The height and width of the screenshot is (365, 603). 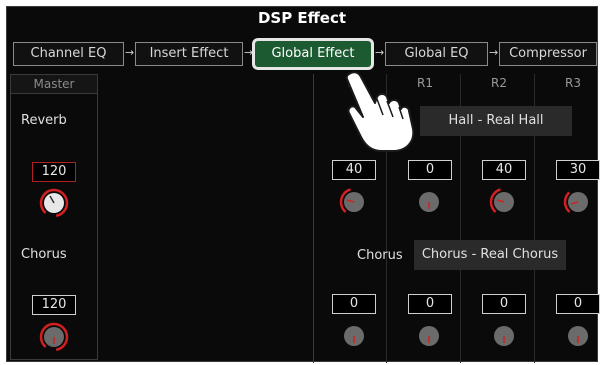 I want to click on column-header-r3: R3, so click(x=573, y=83).